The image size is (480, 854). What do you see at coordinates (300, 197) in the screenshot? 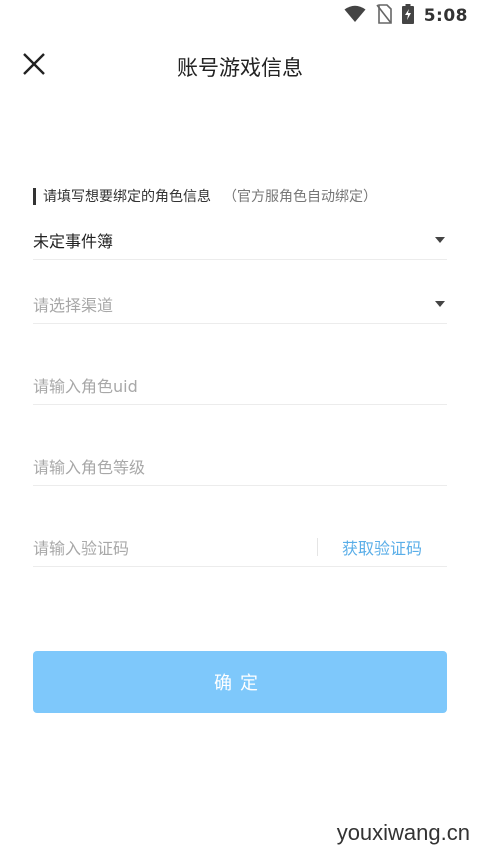
I see `hint-note: （官方服角色自动绑定）` at bounding box center [300, 197].